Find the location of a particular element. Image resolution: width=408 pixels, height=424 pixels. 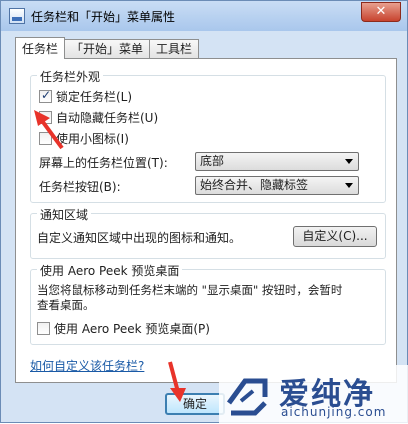

taskbar-icon is located at coordinates (17, 16).